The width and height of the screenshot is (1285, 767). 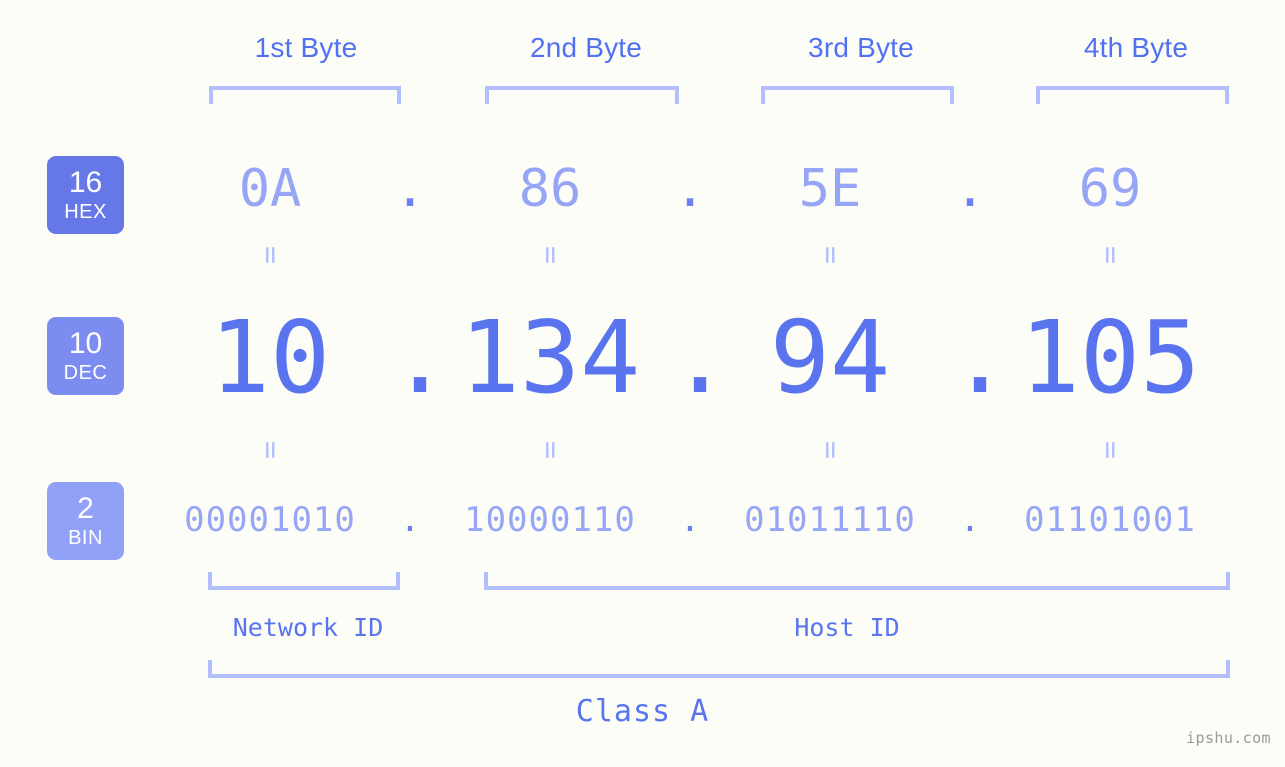 I want to click on hex-octet-3: 5E, so click(x=830, y=189).